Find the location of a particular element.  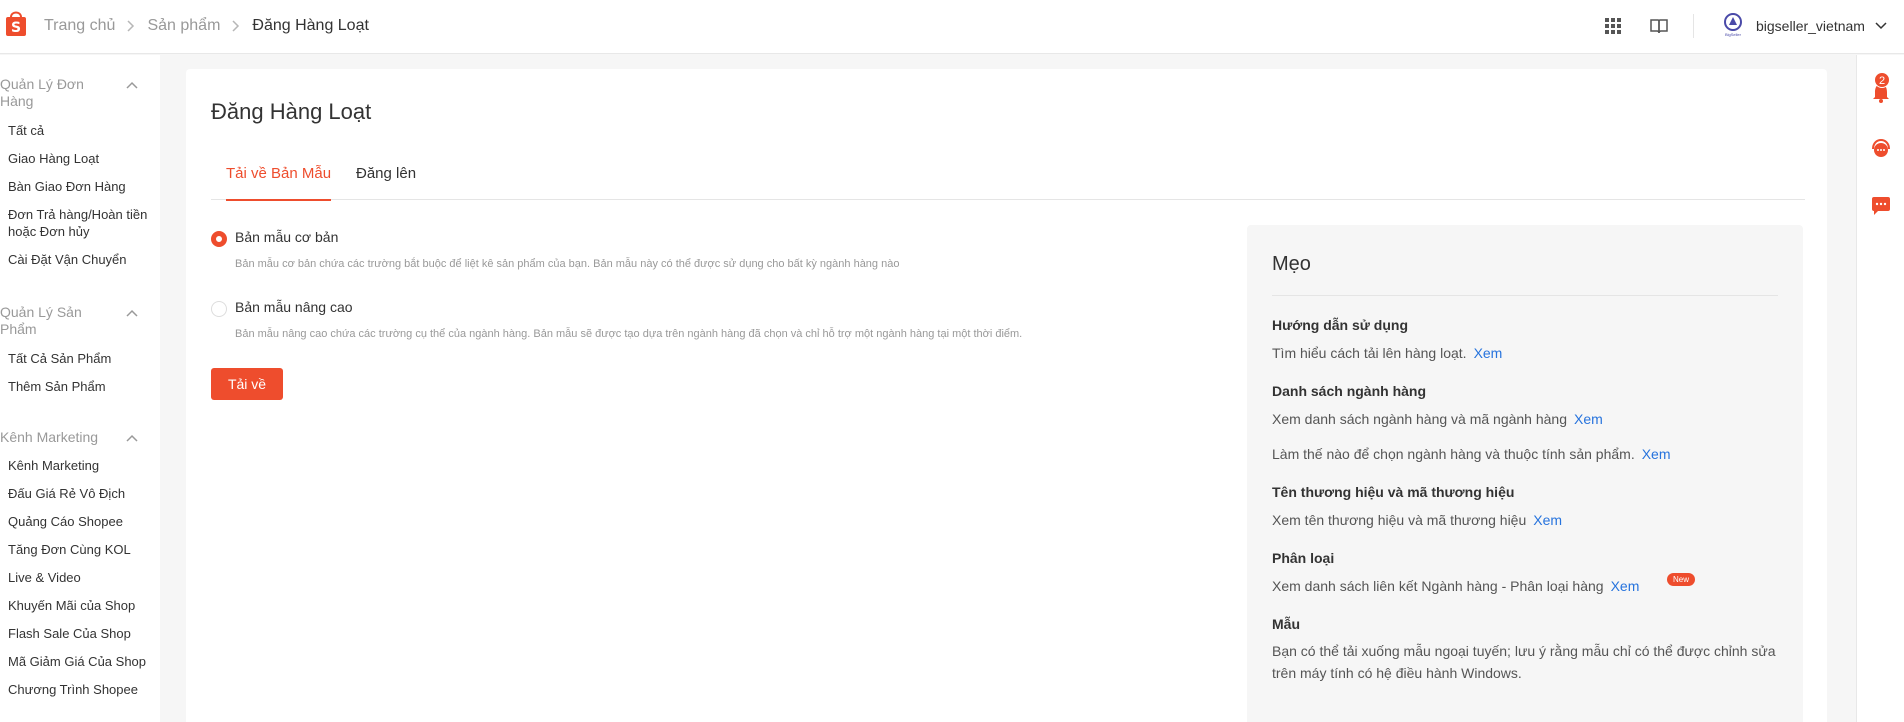

option-label: Bản mẫu nâng cao is located at coordinates (294, 307).